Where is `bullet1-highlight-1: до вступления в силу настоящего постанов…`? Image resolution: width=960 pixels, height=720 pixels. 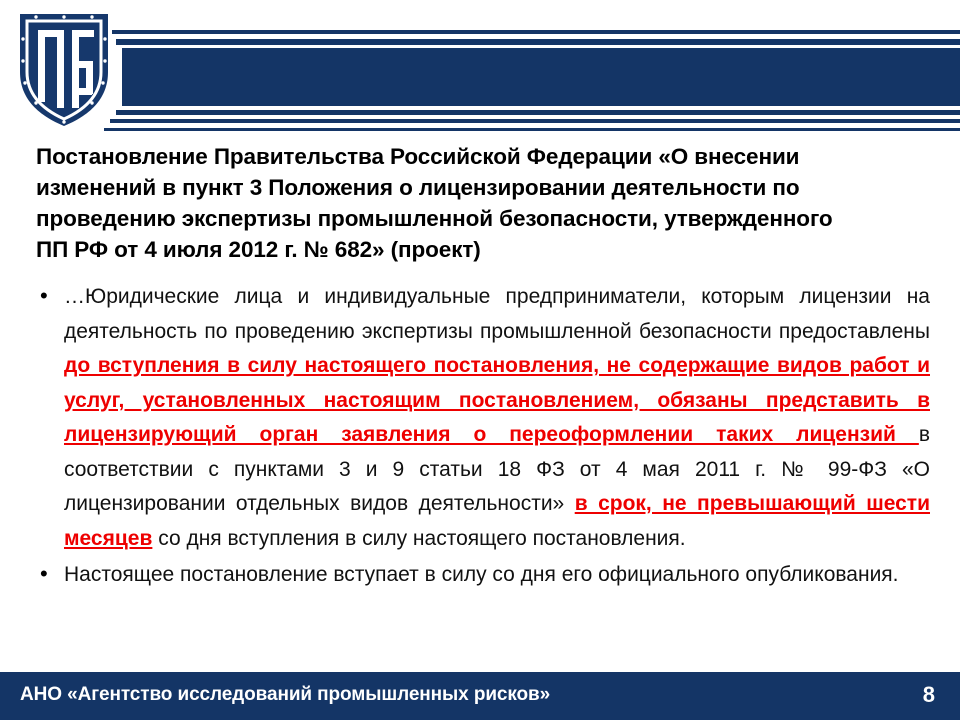 bullet1-highlight-1: до вступления в силу настоящего постанов… is located at coordinates (497, 400).